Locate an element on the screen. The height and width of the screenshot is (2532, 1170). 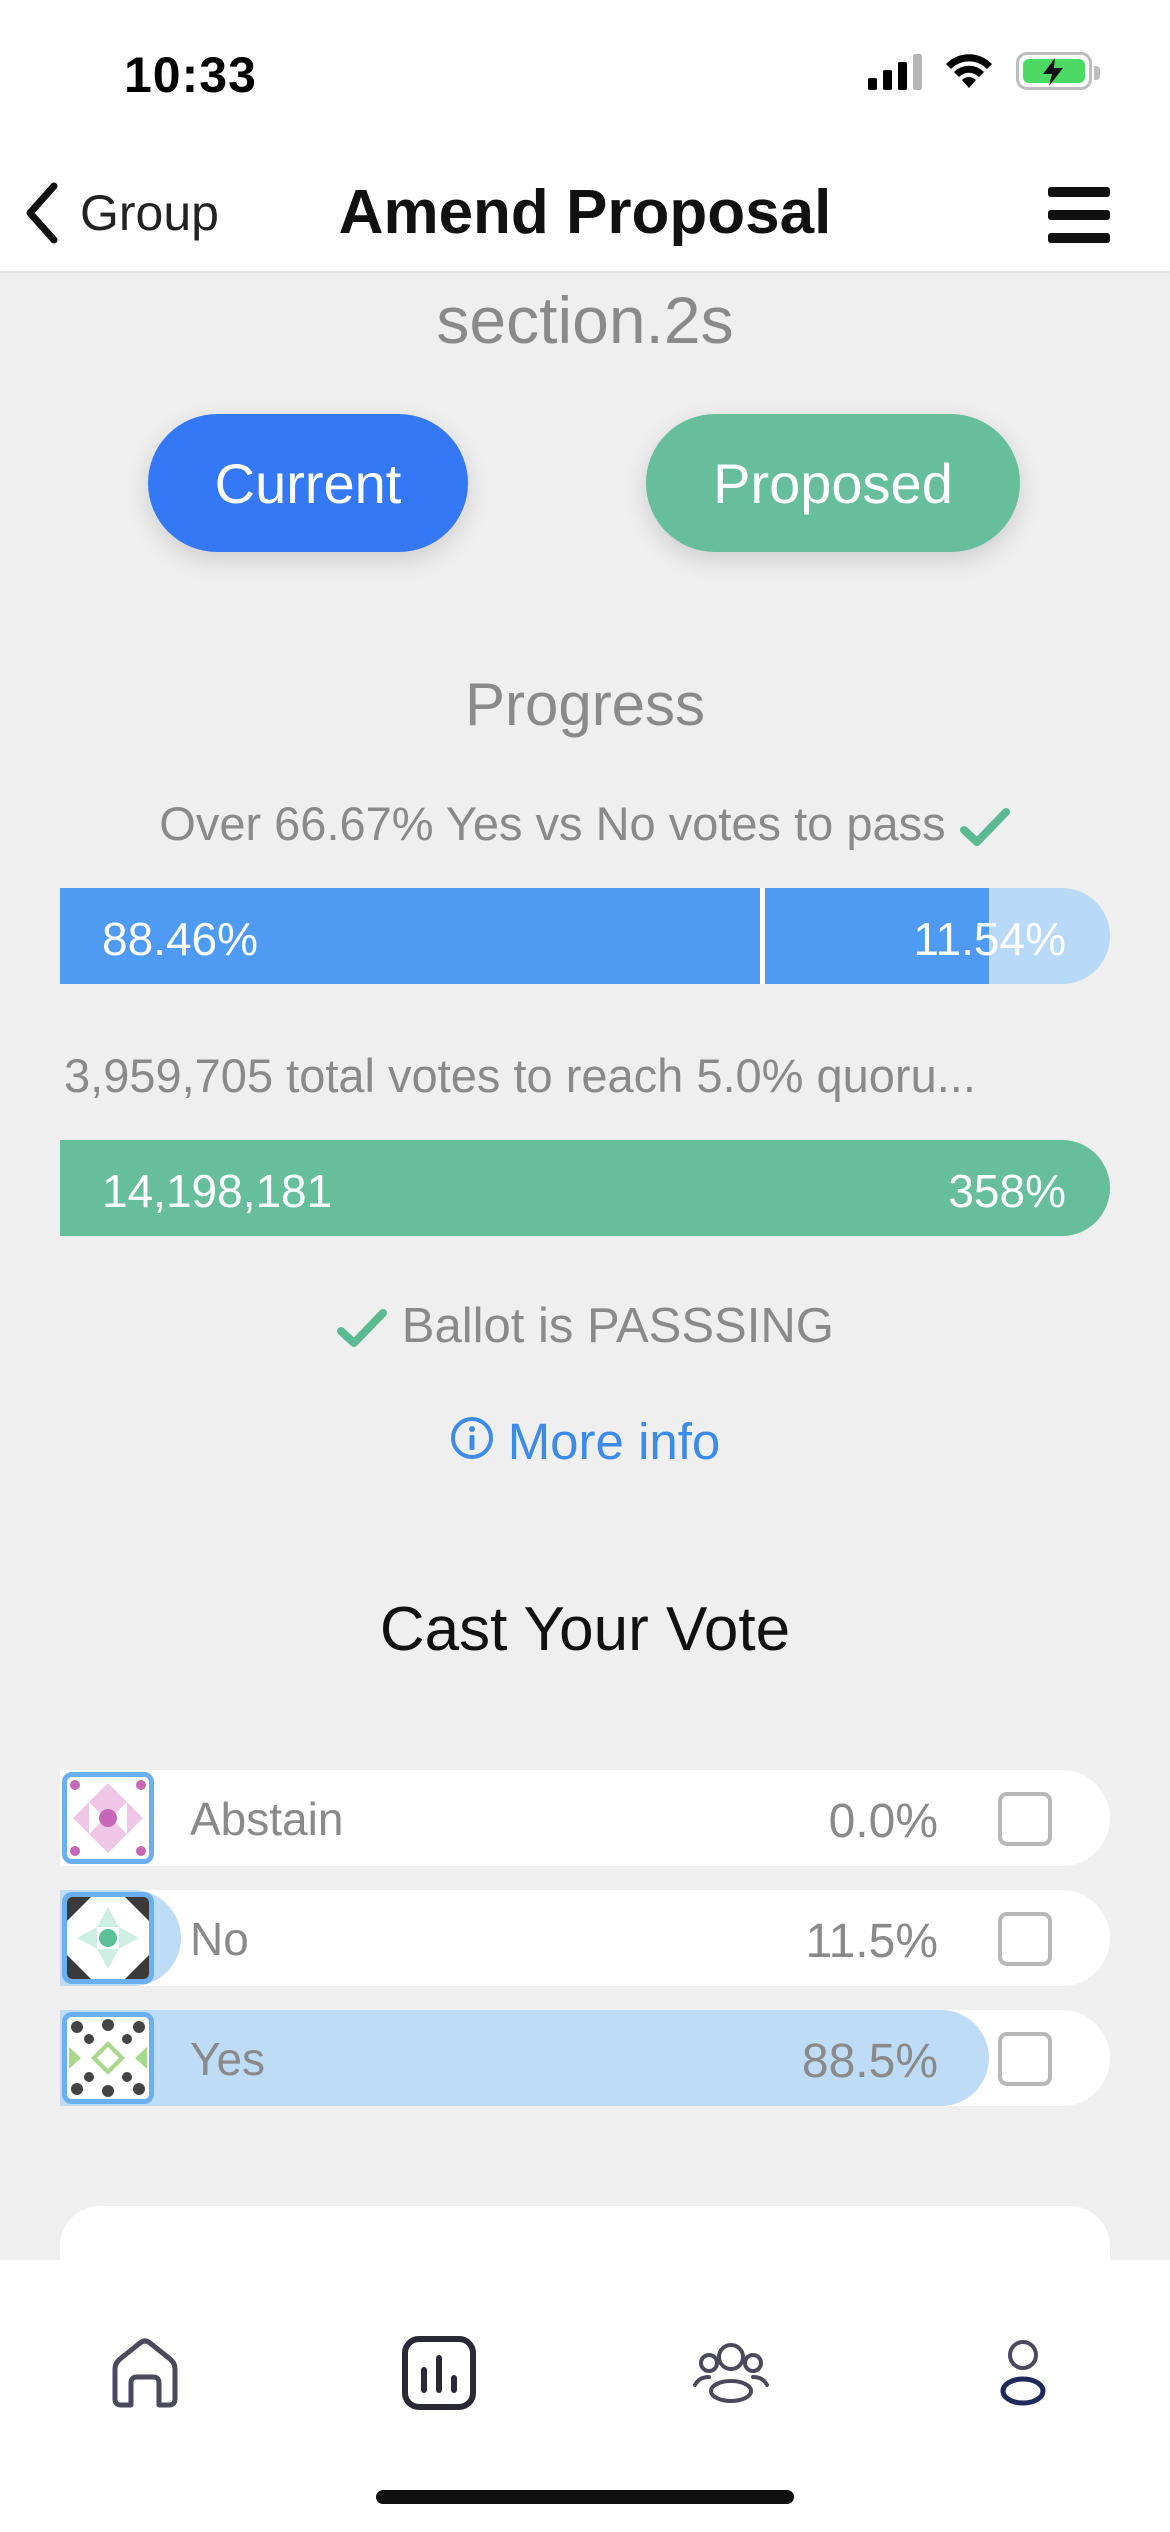
current-button: Current is located at coordinates (308, 483).